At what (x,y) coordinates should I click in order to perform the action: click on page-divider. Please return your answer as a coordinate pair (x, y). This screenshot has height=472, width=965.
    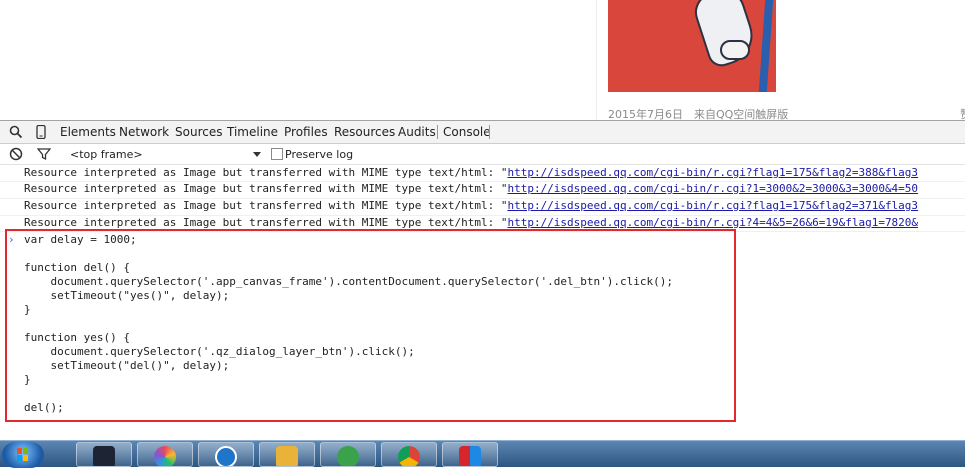
    Looking at the image, I should click on (596, 60).